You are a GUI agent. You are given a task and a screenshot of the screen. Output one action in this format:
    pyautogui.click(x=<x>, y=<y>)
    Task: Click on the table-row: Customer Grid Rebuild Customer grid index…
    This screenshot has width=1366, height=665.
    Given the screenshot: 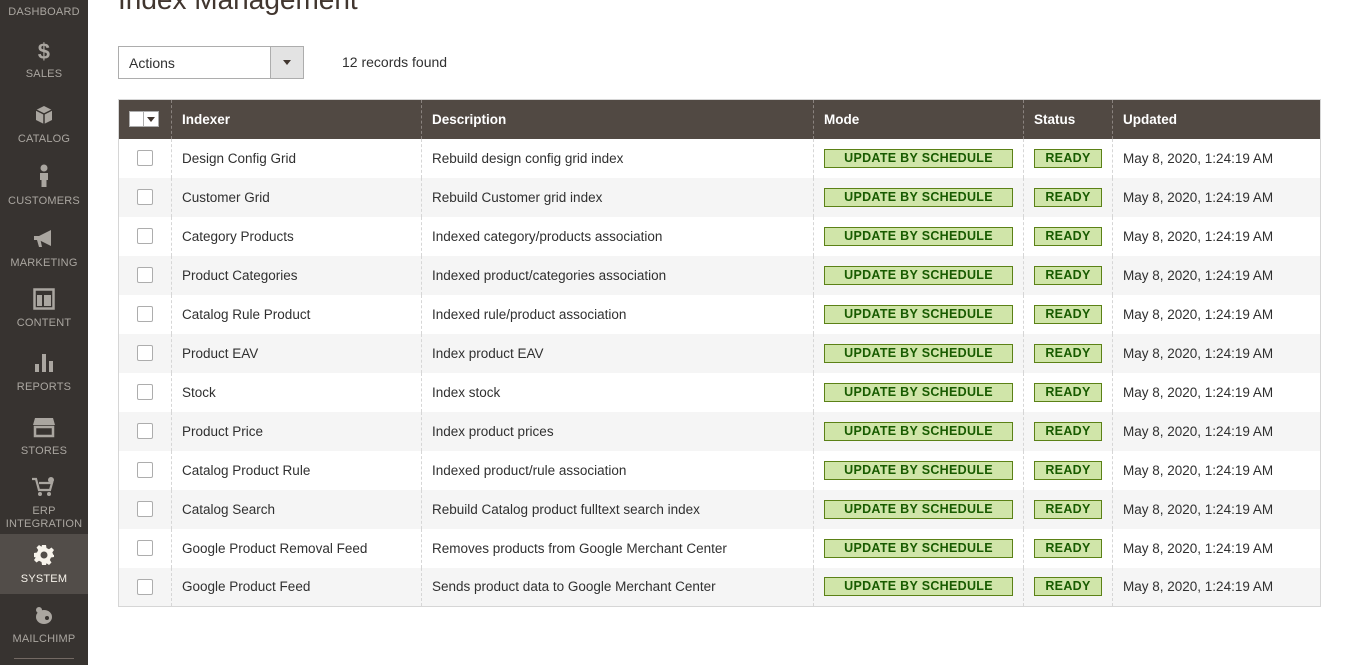 What is the action you would take?
    pyautogui.click(x=719, y=197)
    